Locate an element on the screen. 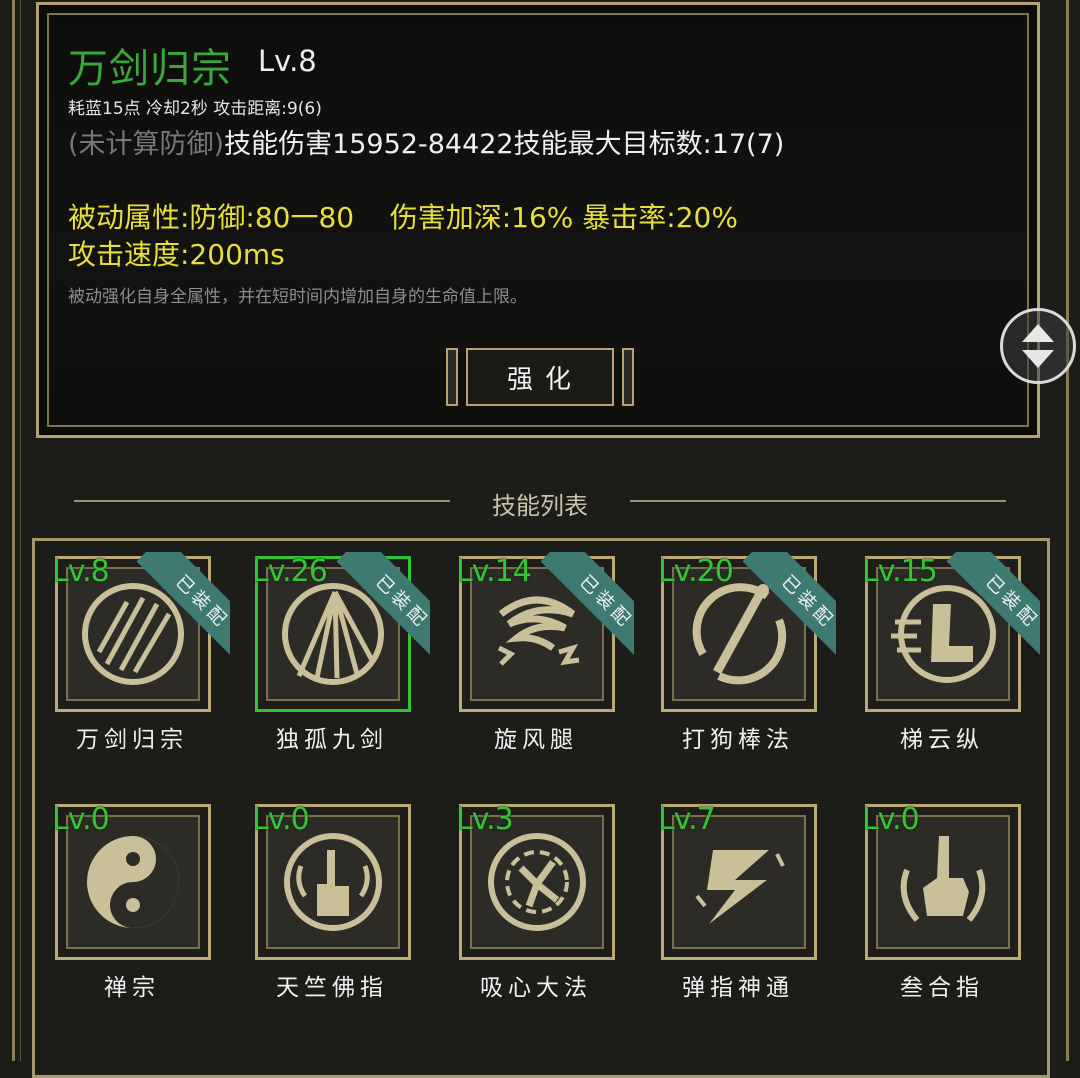  skill-level-label: Lv.3 is located at coordinates (485, 819).